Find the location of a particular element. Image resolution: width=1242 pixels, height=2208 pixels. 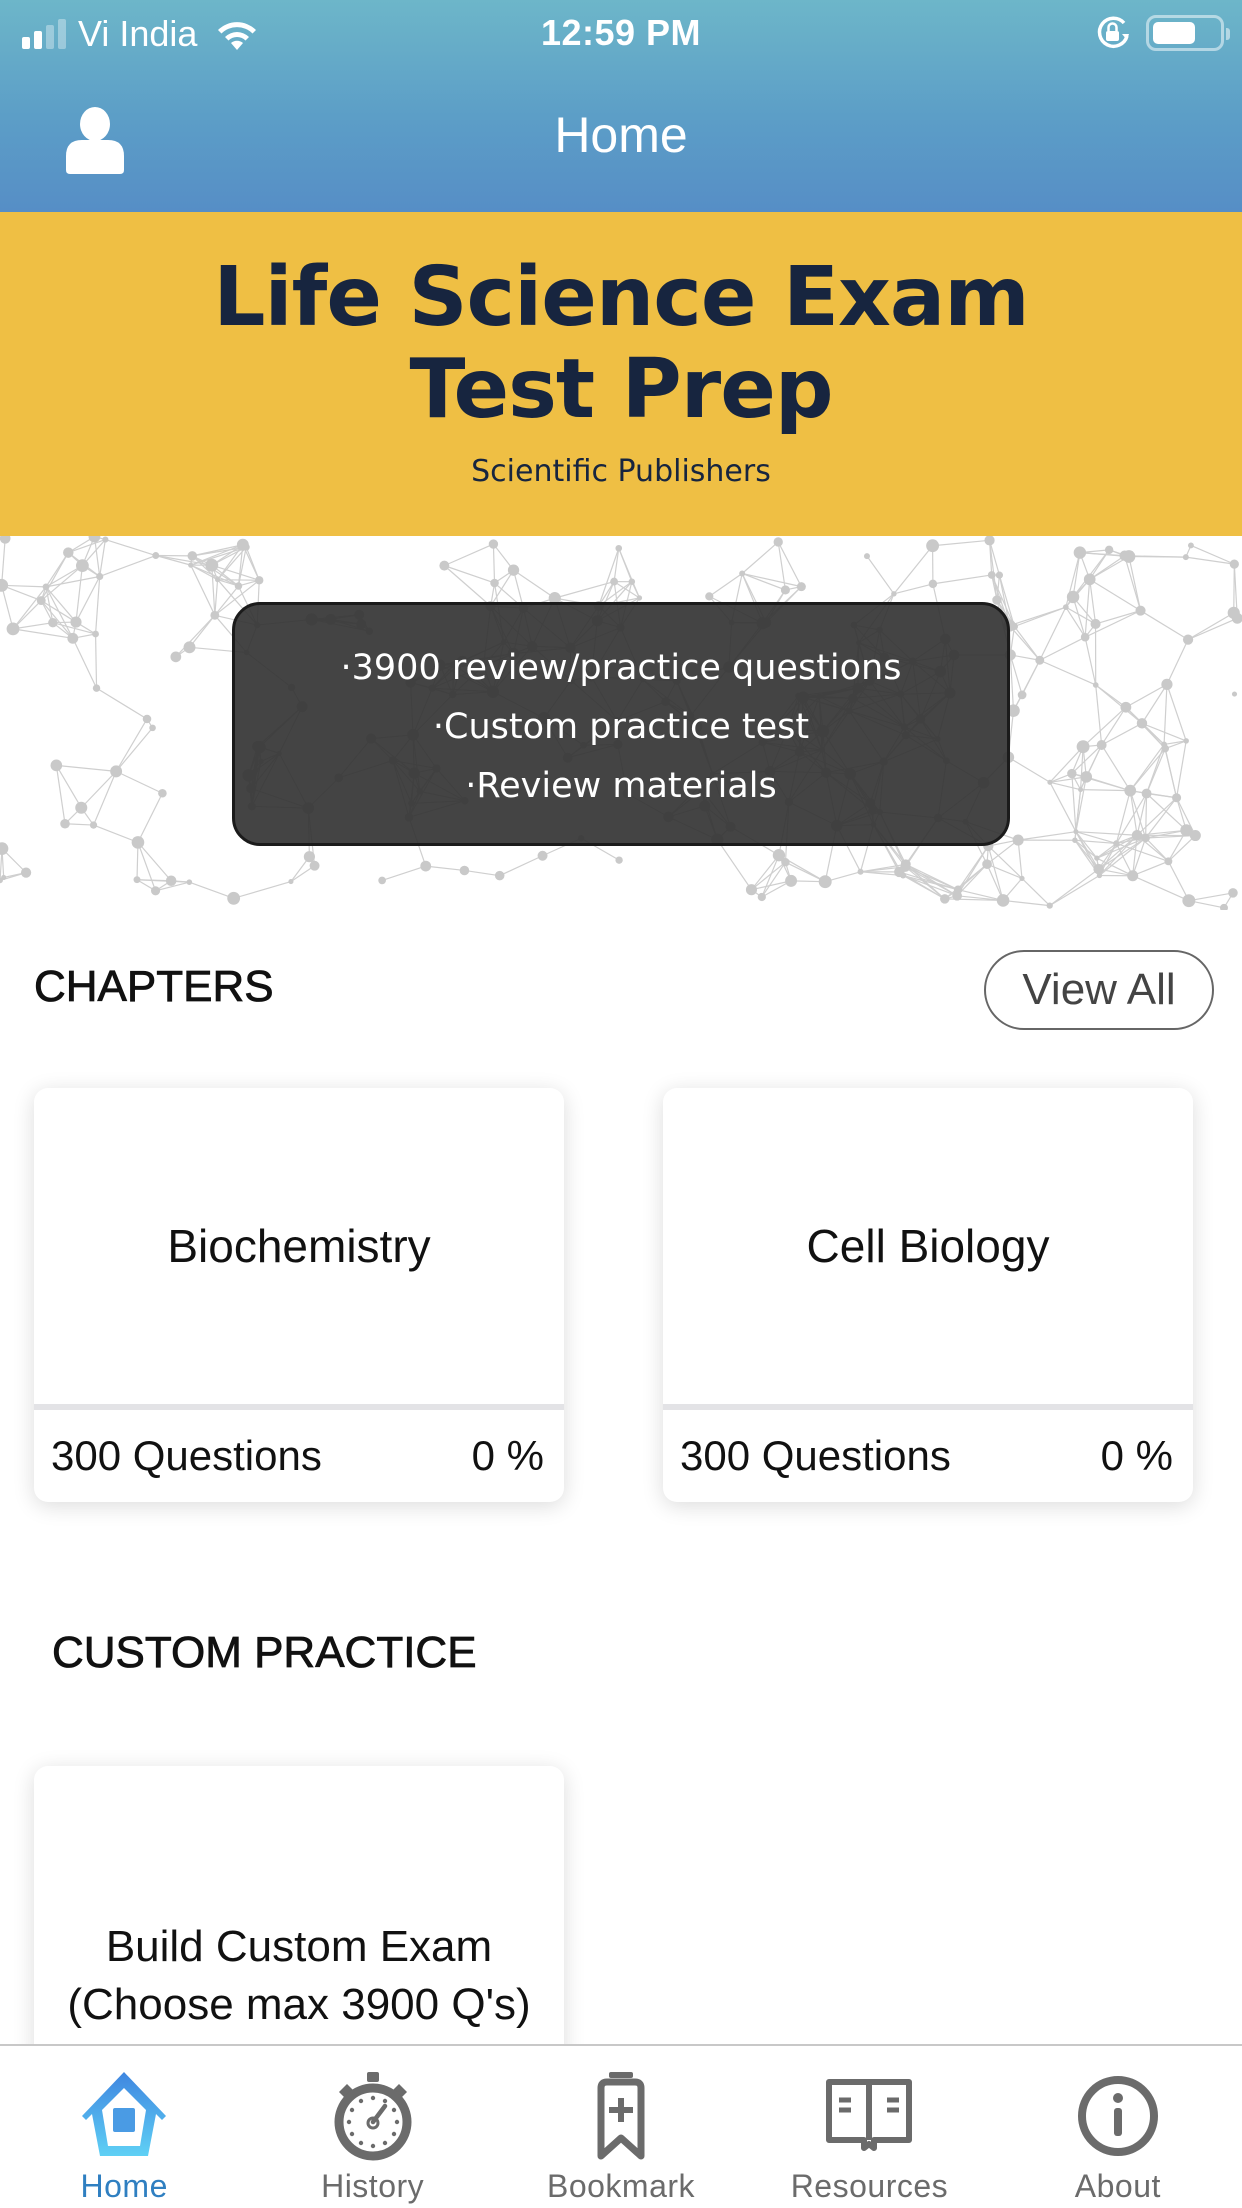

tab-bookmark: Bookmark is located at coordinates (621, 2127).